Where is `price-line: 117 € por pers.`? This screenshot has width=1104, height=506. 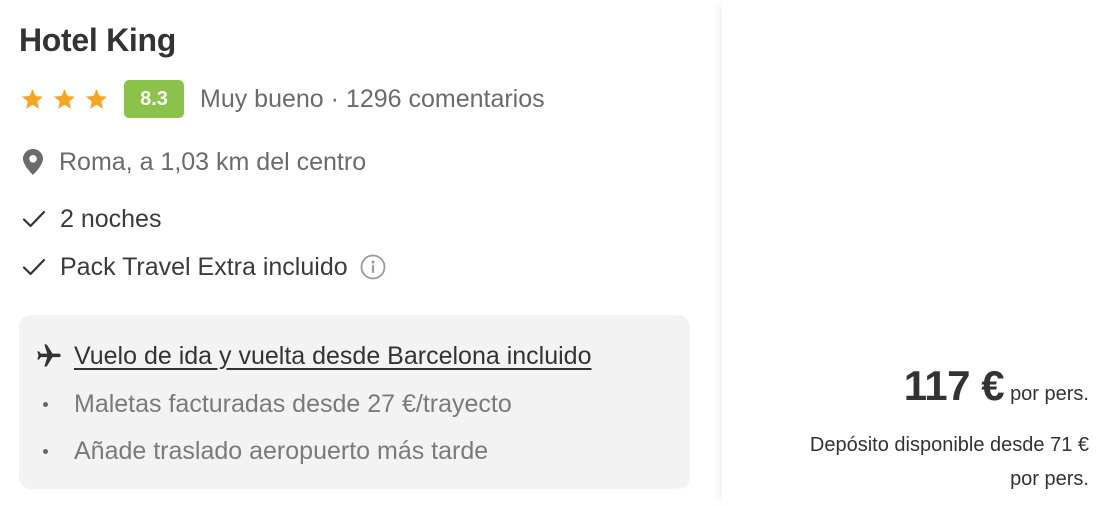 price-line: 117 € por pers. is located at coordinates (996, 386).